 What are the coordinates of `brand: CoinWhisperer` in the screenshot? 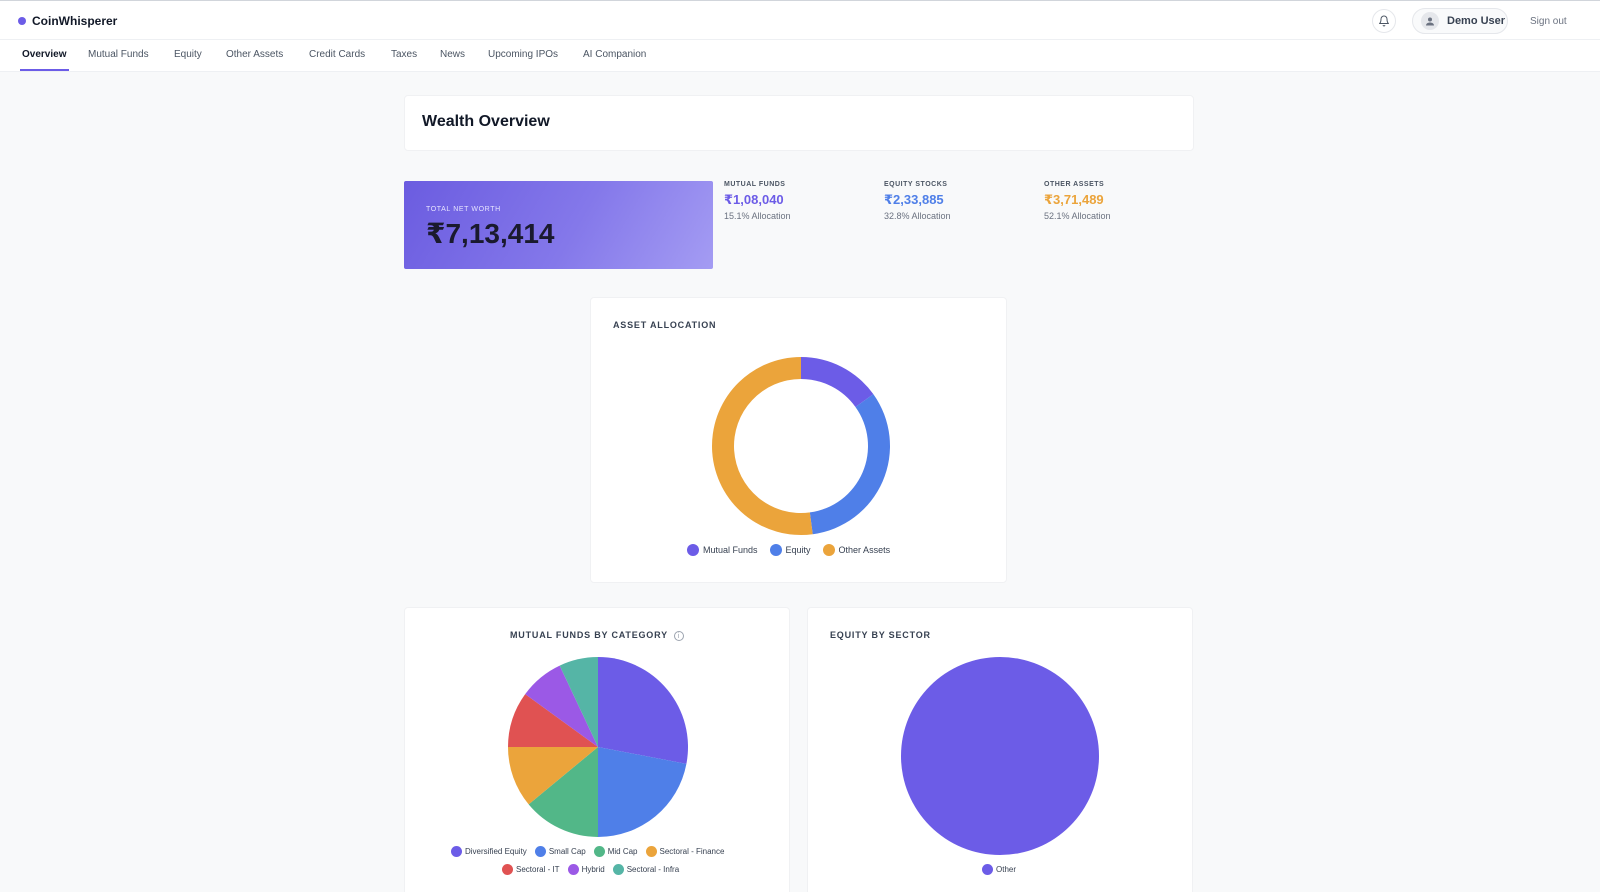 It's located at (67, 21).